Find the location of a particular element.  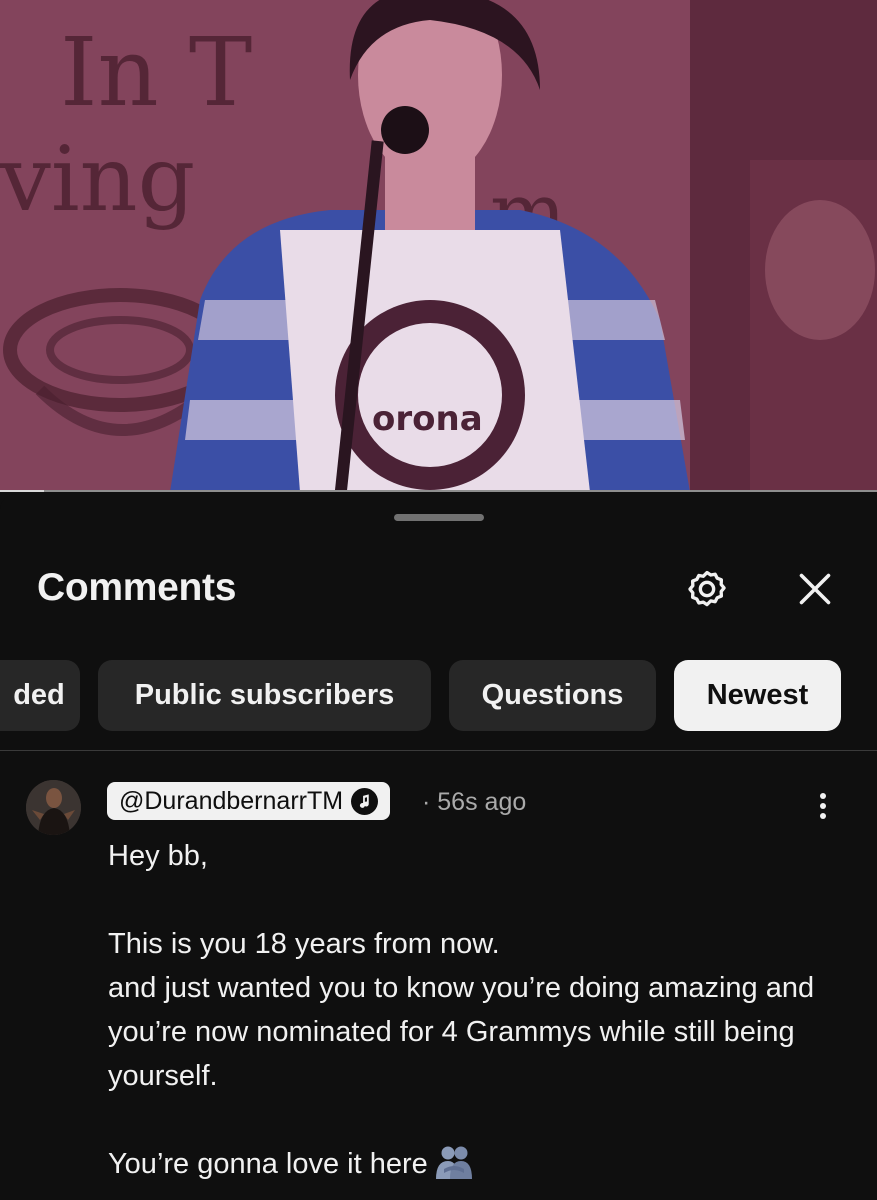

drag-handle is located at coordinates (439, 517).